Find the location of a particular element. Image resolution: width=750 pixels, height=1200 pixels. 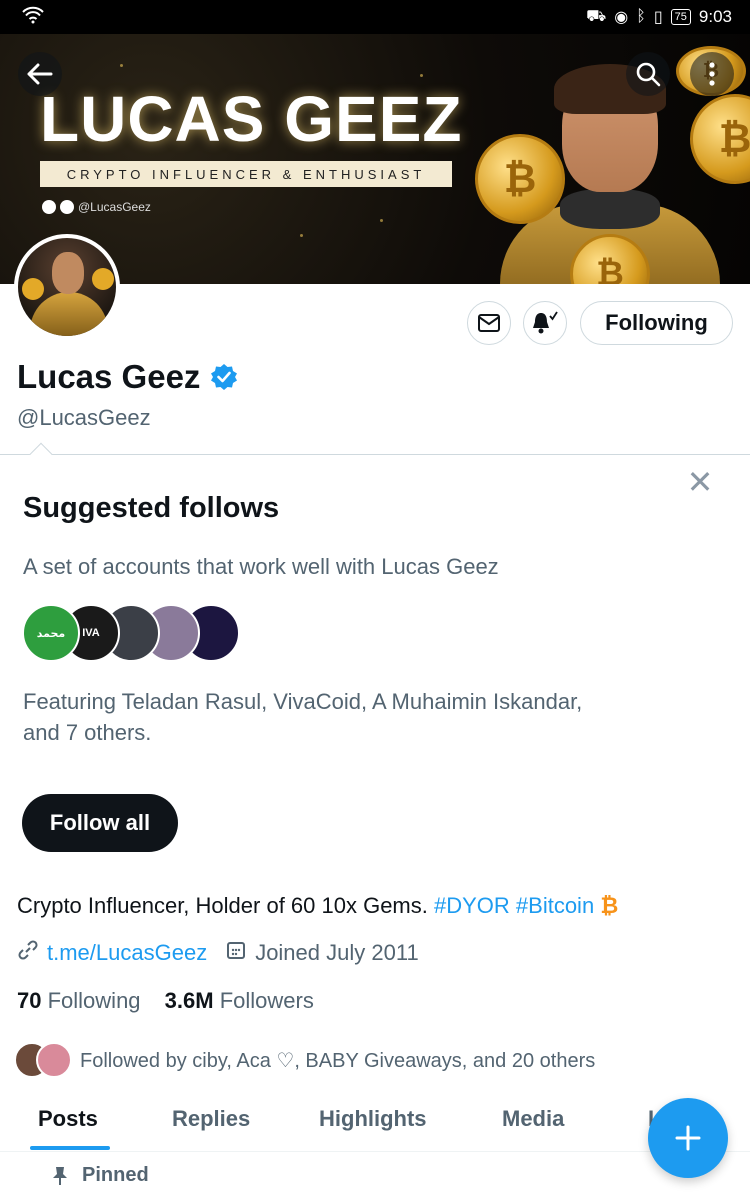

close-suggested-button: ✕ is located at coordinates (700, 482).